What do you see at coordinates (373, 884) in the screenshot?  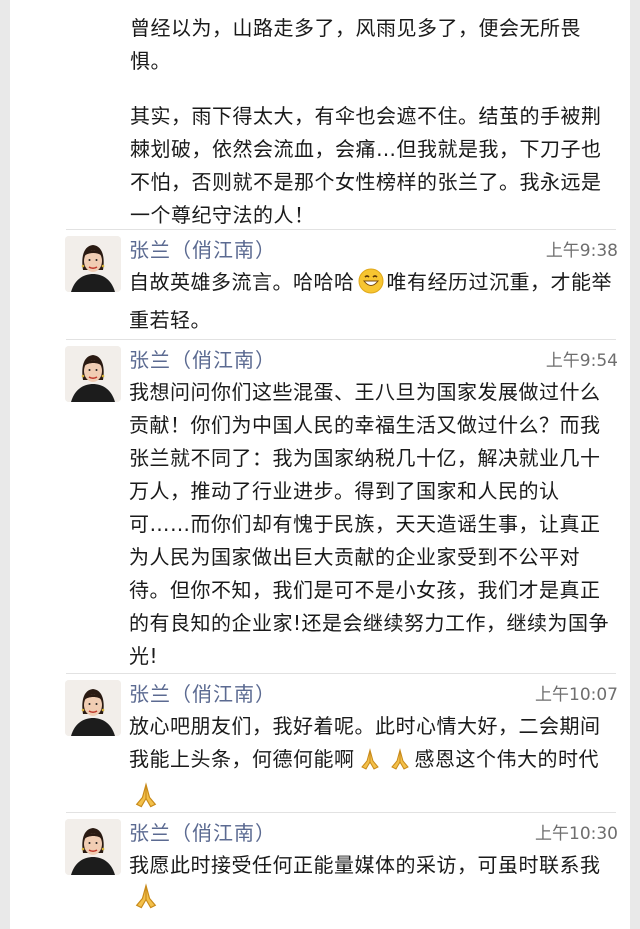 I see `message-body: 我愿此时接受任何正能量媒体的采访，可虽时联系我` at bounding box center [373, 884].